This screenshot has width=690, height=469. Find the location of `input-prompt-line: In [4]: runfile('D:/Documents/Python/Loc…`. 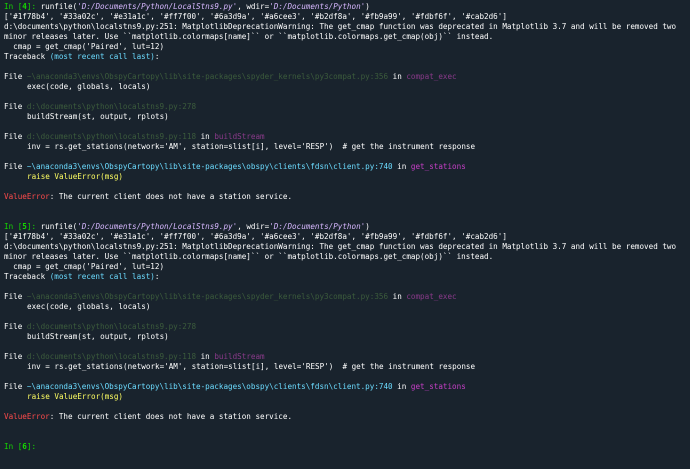

input-prompt-line: In [4]: runfile('D:/Documents/Python/Loc… is located at coordinates (345, 7).